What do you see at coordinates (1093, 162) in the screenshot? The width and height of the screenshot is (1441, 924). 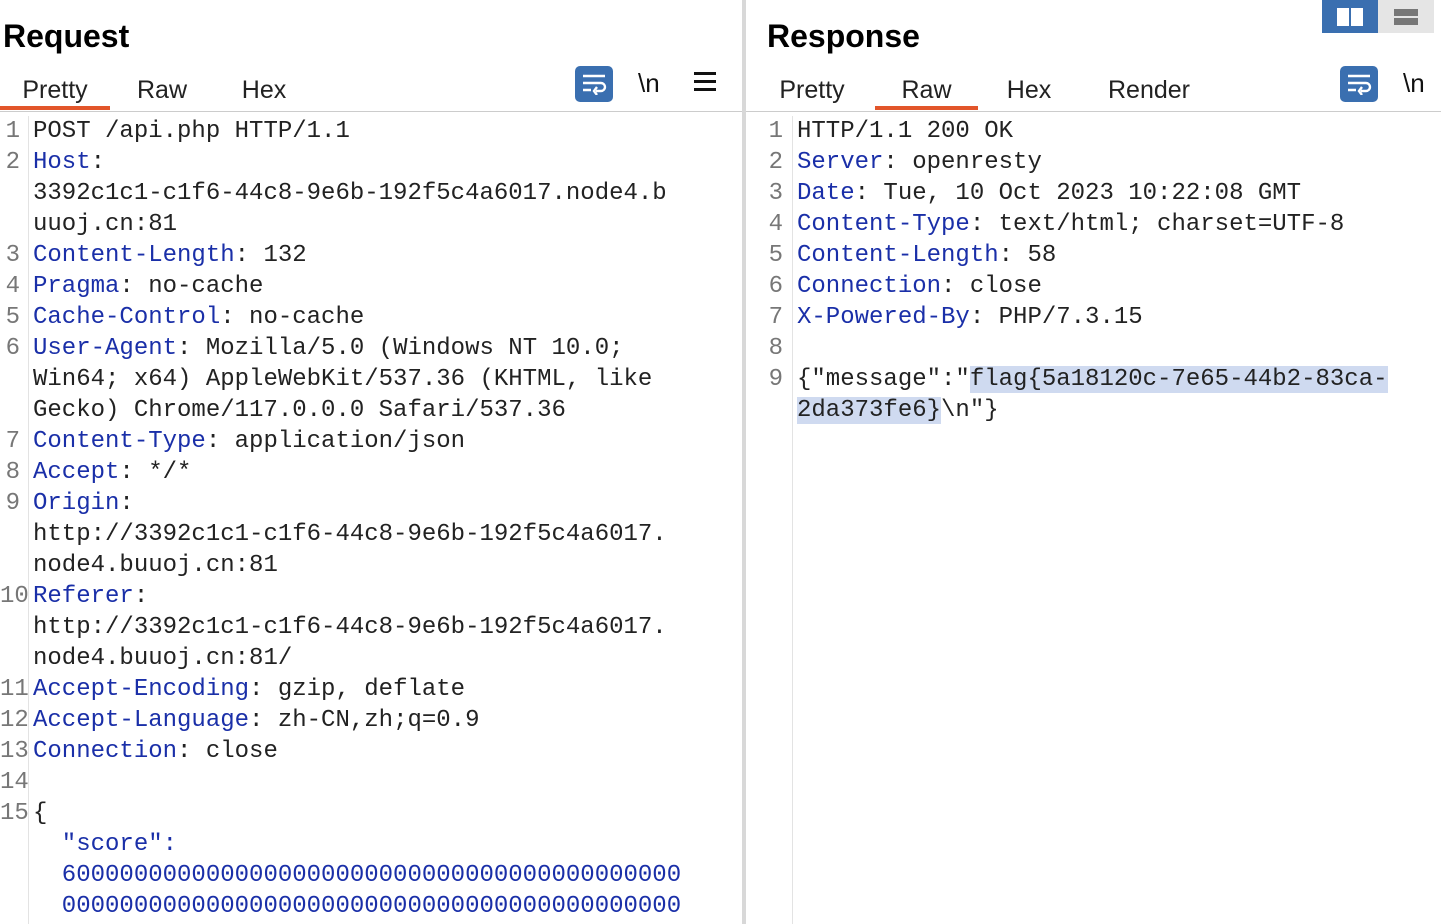 I see `code-line: 2 Server: openresty` at bounding box center [1093, 162].